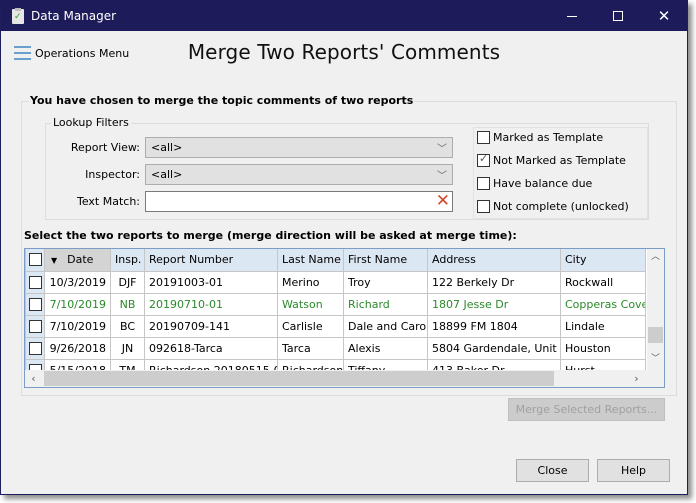  I want to click on window-title: Data Manager, so click(74, 16).